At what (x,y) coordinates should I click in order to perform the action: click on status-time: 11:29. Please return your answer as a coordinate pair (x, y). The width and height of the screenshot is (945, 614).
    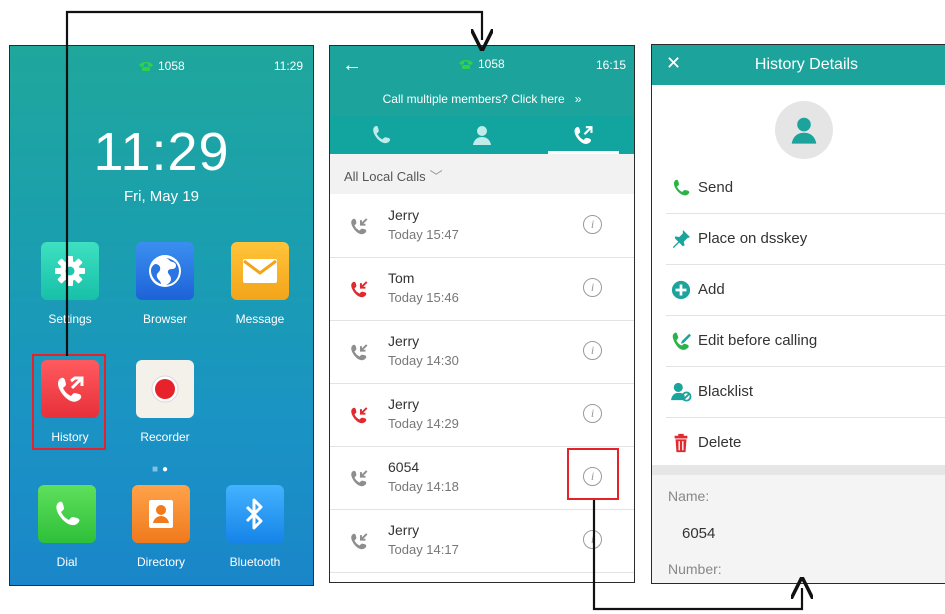
    Looking at the image, I should click on (288, 66).